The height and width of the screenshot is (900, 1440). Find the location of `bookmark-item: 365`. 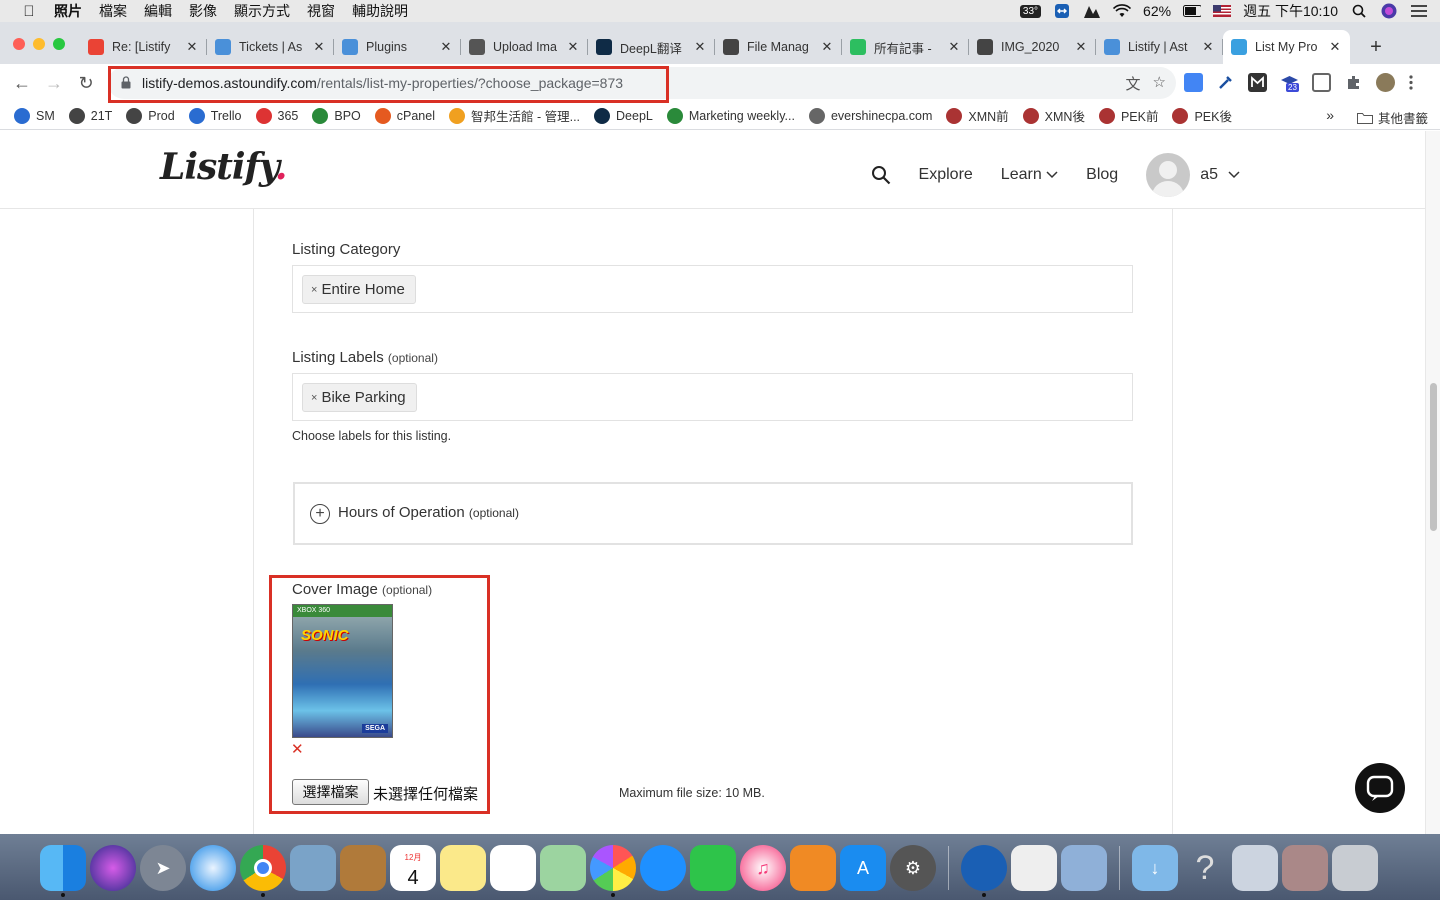

bookmark-item: 365 is located at coordinates (276, 115).